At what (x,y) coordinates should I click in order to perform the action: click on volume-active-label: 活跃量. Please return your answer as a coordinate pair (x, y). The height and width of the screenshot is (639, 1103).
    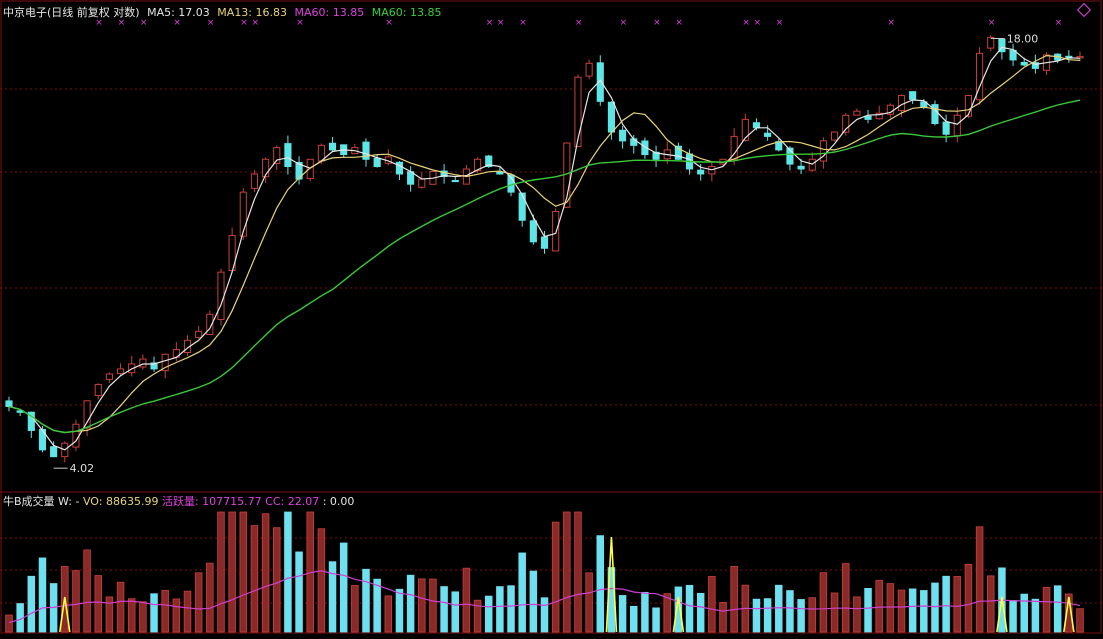
    Looking at the image, I should click on (178, 501).